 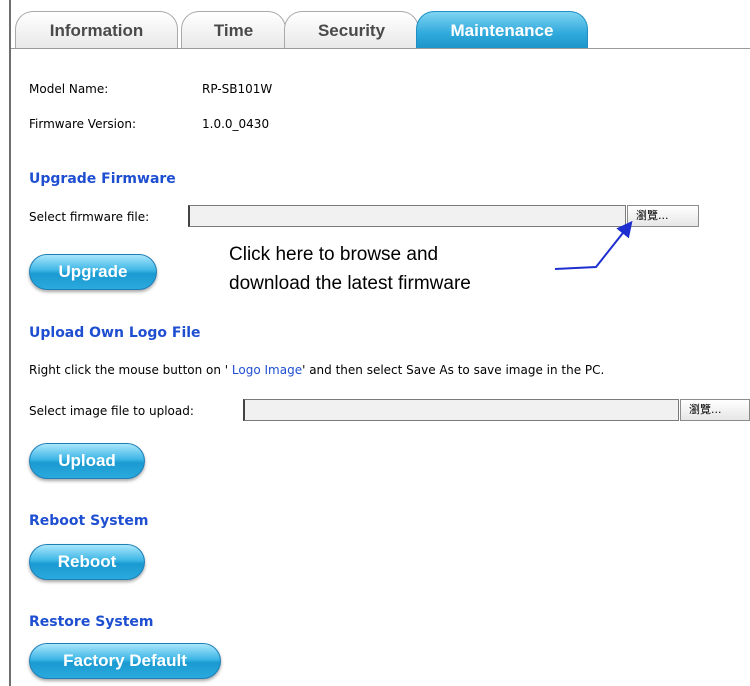 What do you see at coordinates (236, 124) in the screenshot?
I see `firmware-version-value: 1.0.0_0430` at bounding box center [236, 124].